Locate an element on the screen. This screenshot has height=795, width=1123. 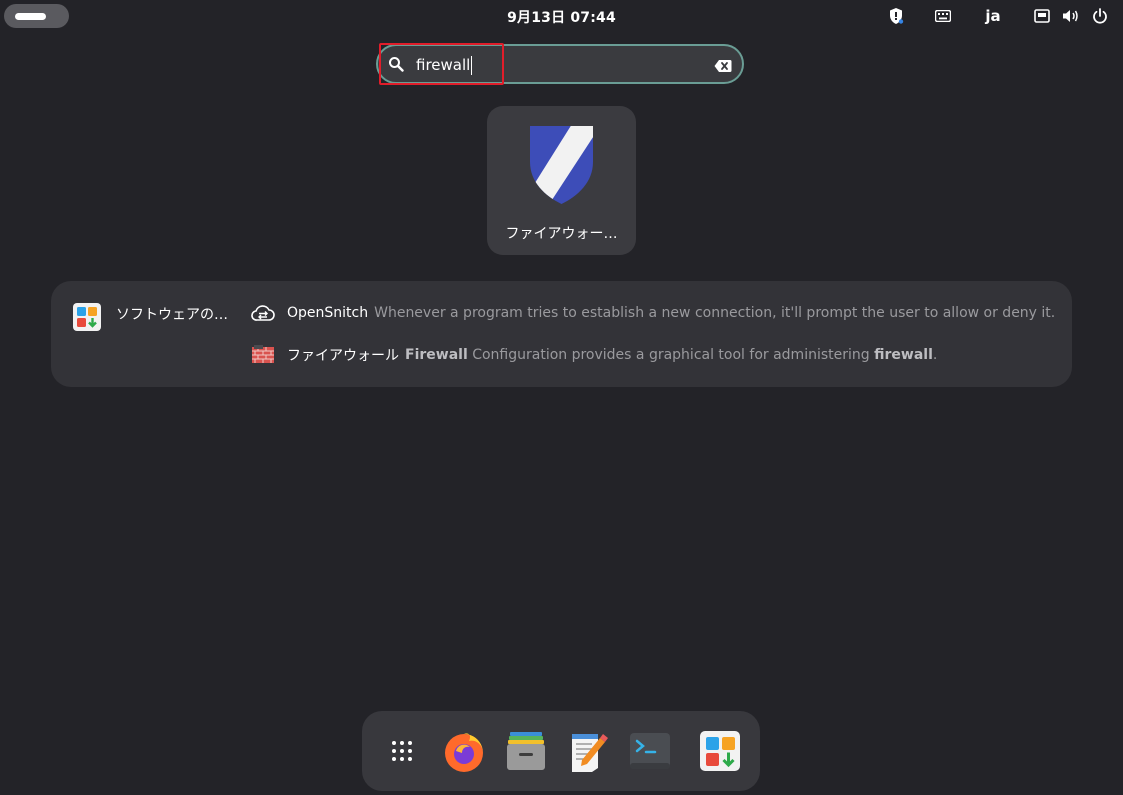
firefox-icon is located at coordinates (464, 751).